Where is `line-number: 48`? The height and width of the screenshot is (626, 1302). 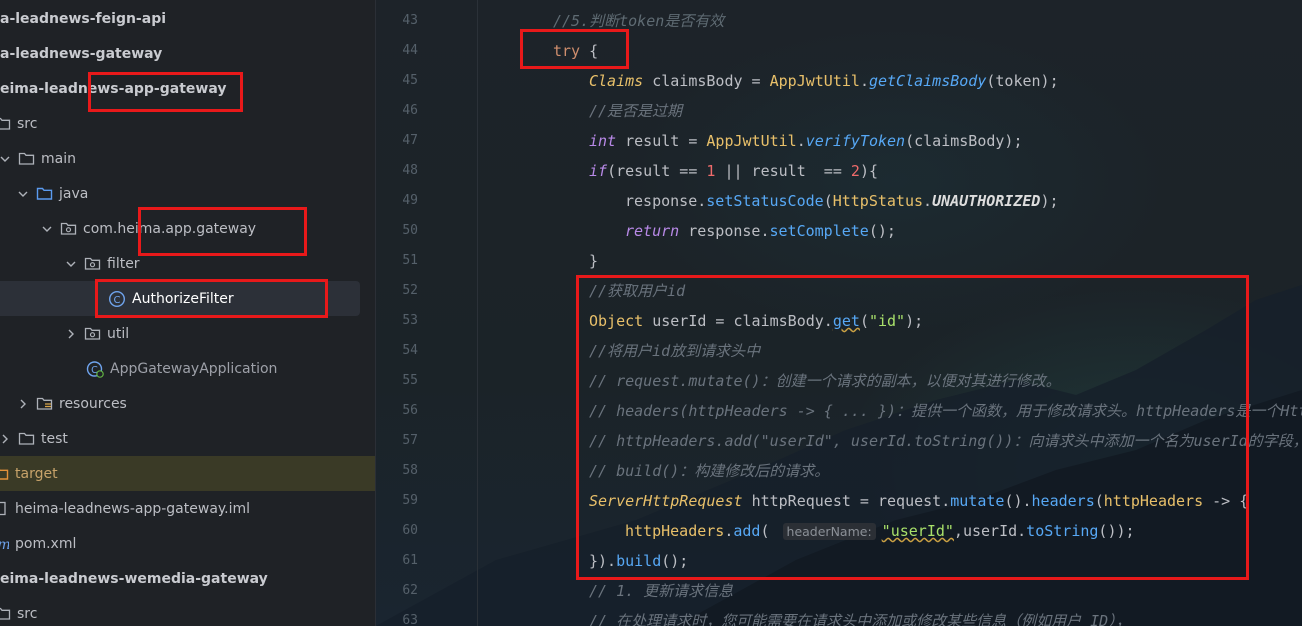
line-number: 48 is located at coordinates (410, 170).